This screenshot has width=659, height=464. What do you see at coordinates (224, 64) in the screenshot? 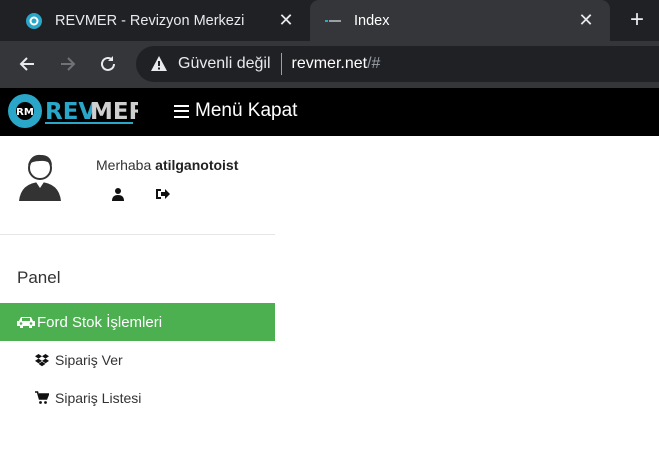
I see `security-label: Güvenli değil` at bounding box center [224, 64].